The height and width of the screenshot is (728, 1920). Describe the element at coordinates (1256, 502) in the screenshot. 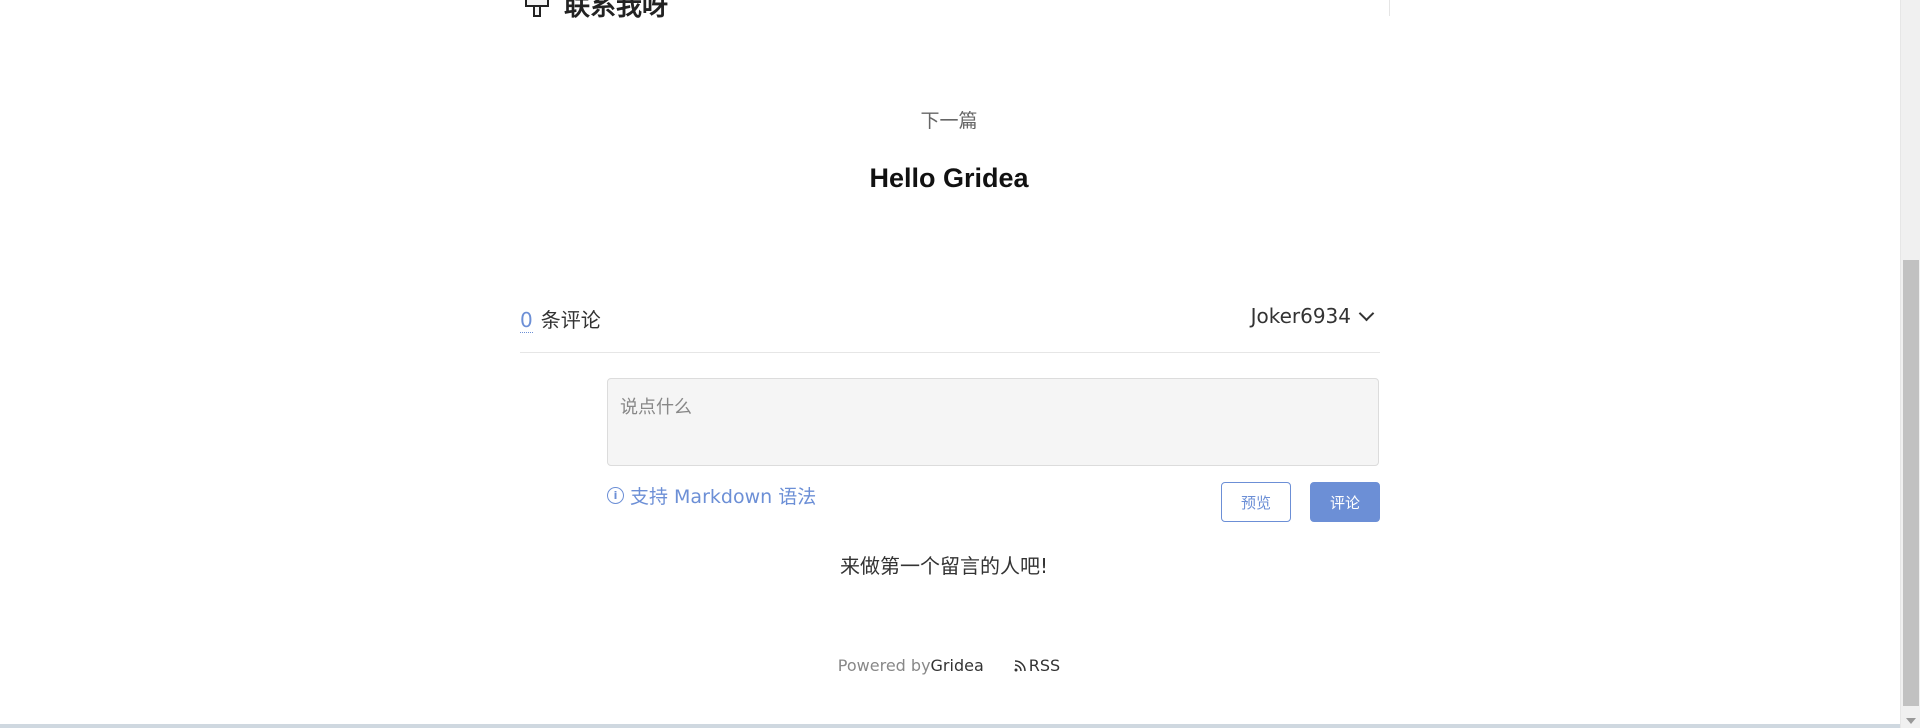

I see `preview-button: 预览` at that location.